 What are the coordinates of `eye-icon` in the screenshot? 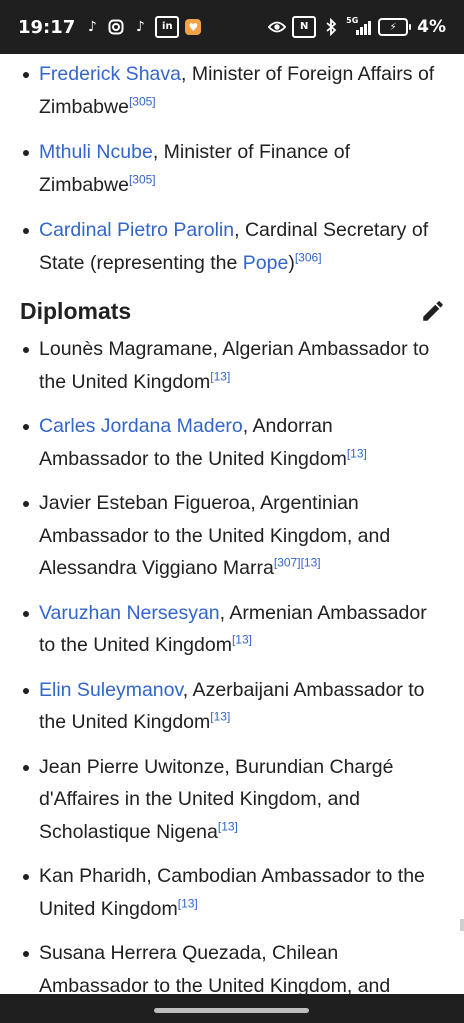 It's located at (277, 27).